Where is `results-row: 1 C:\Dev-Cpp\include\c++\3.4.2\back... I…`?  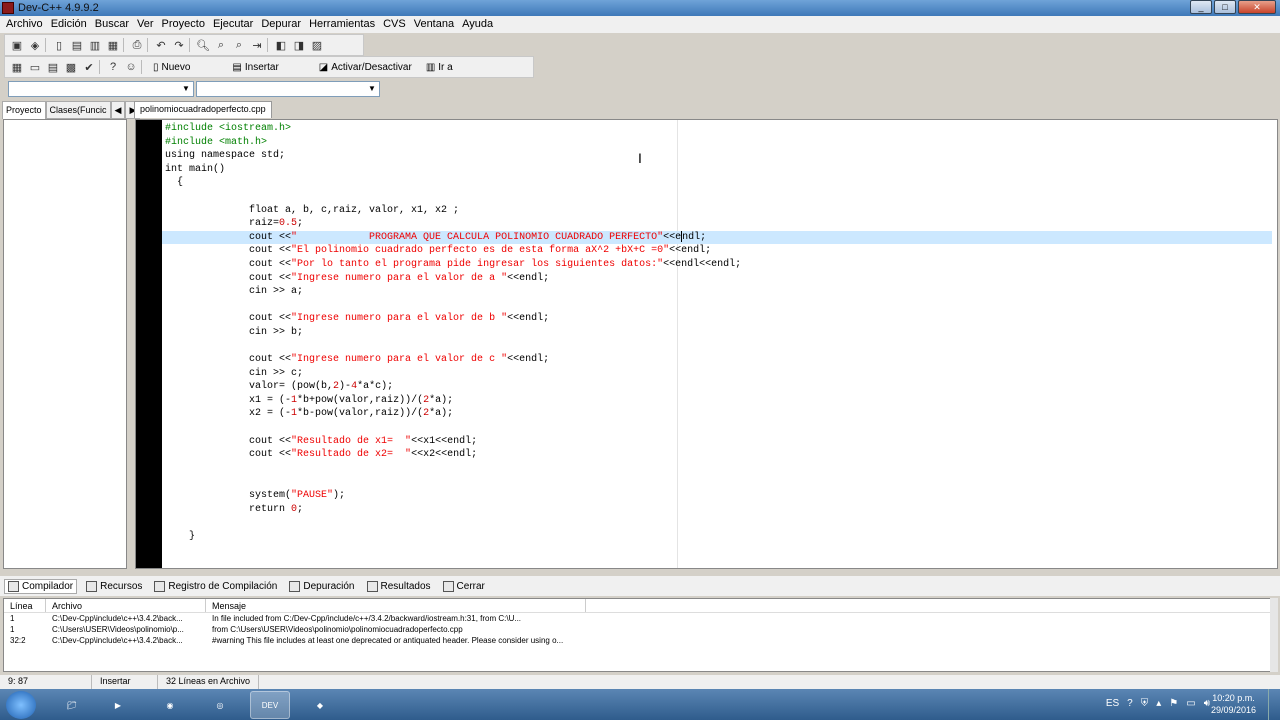 results-row: 1 C:\Dev-Cpp\include\c++\3.4.2\back... I… is located at coordinates (637, 618).